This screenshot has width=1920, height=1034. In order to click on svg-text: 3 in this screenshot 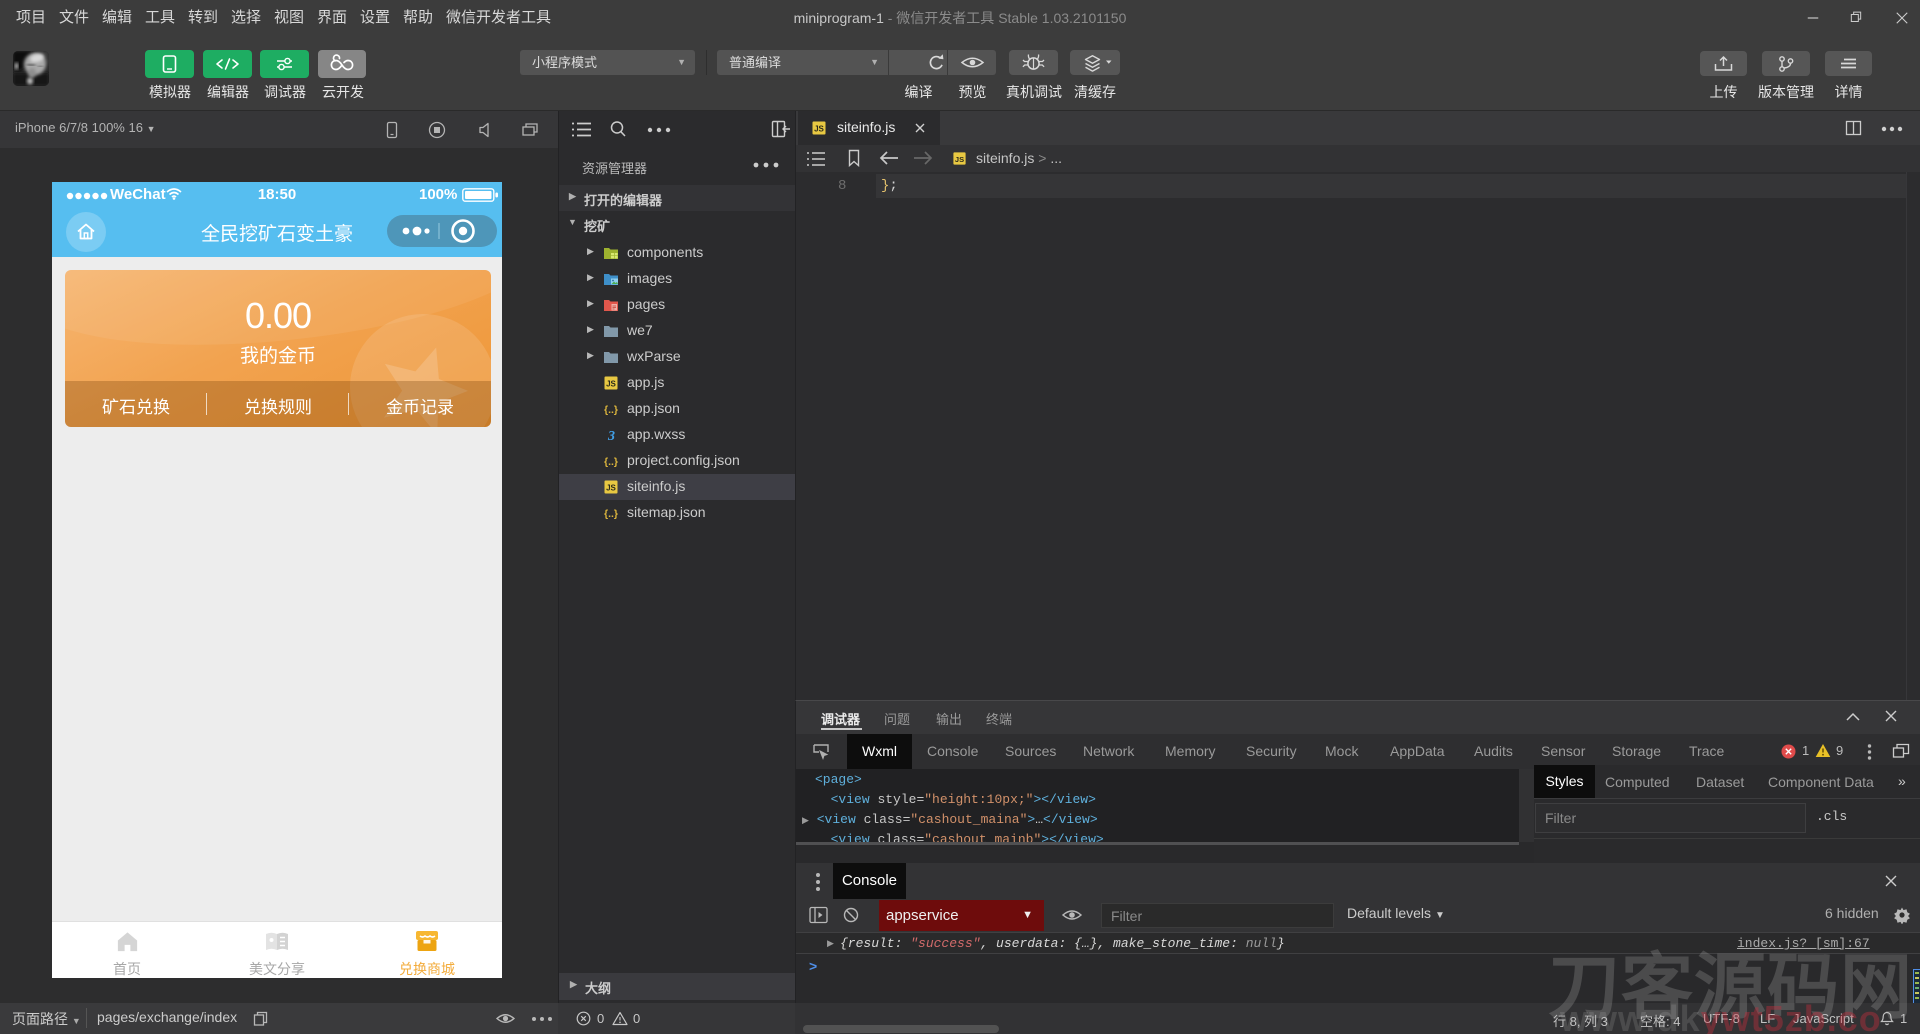, I will do `click(611, 436)`.